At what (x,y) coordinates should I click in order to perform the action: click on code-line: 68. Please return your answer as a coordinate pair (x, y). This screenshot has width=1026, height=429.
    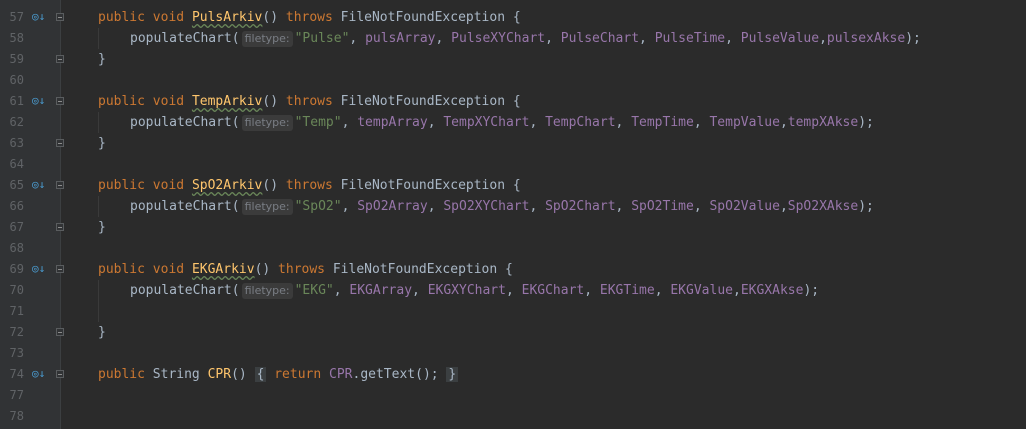
    Looking at the image, I should click on (513, 248).